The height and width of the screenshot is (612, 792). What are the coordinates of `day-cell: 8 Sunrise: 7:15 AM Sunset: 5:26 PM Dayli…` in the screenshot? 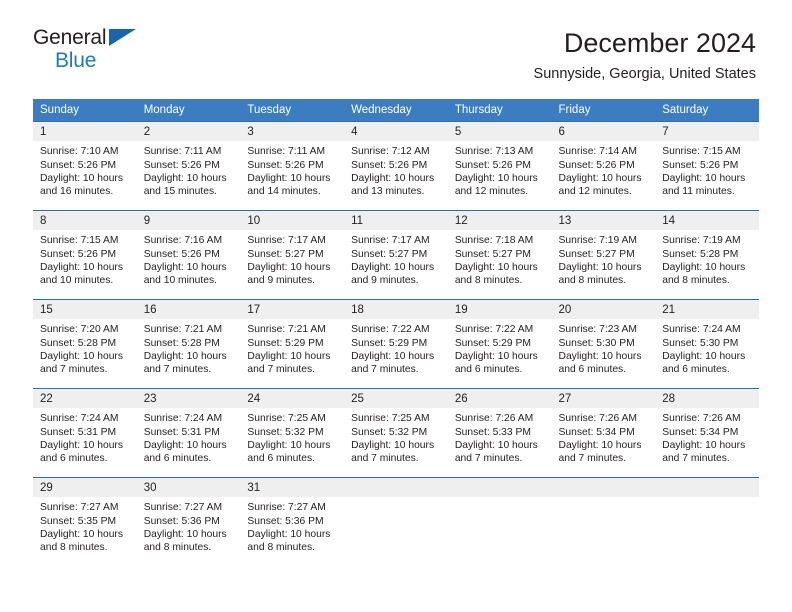 It's located at (85, 255).